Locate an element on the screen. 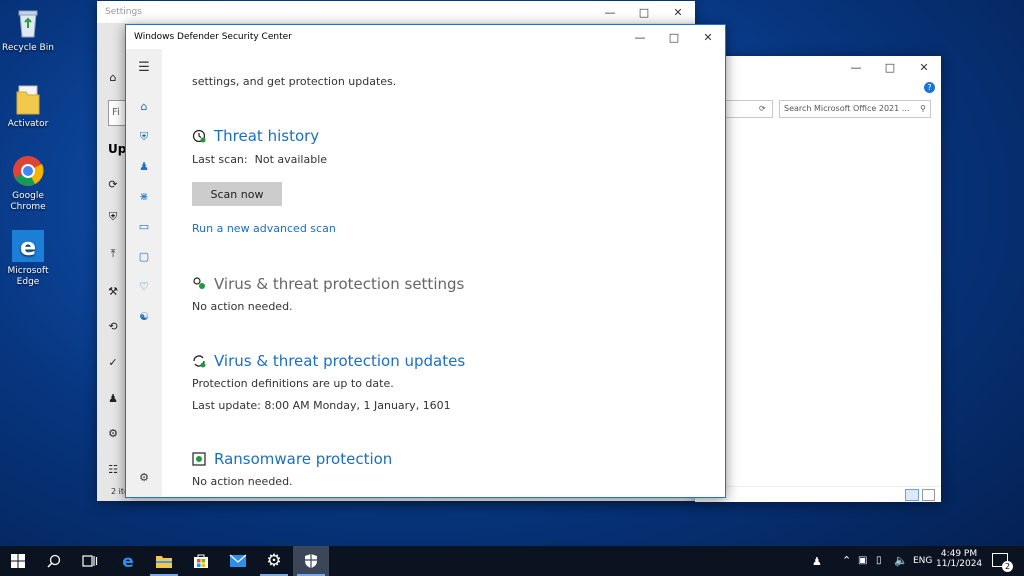 The image size is (1024, 576). taskbar: e ⚙ ♟ ⌃ ▣ ▯ 🔈 ENG 4:49 PM 11/1/2024 2 is located at coordinates (512, 561).